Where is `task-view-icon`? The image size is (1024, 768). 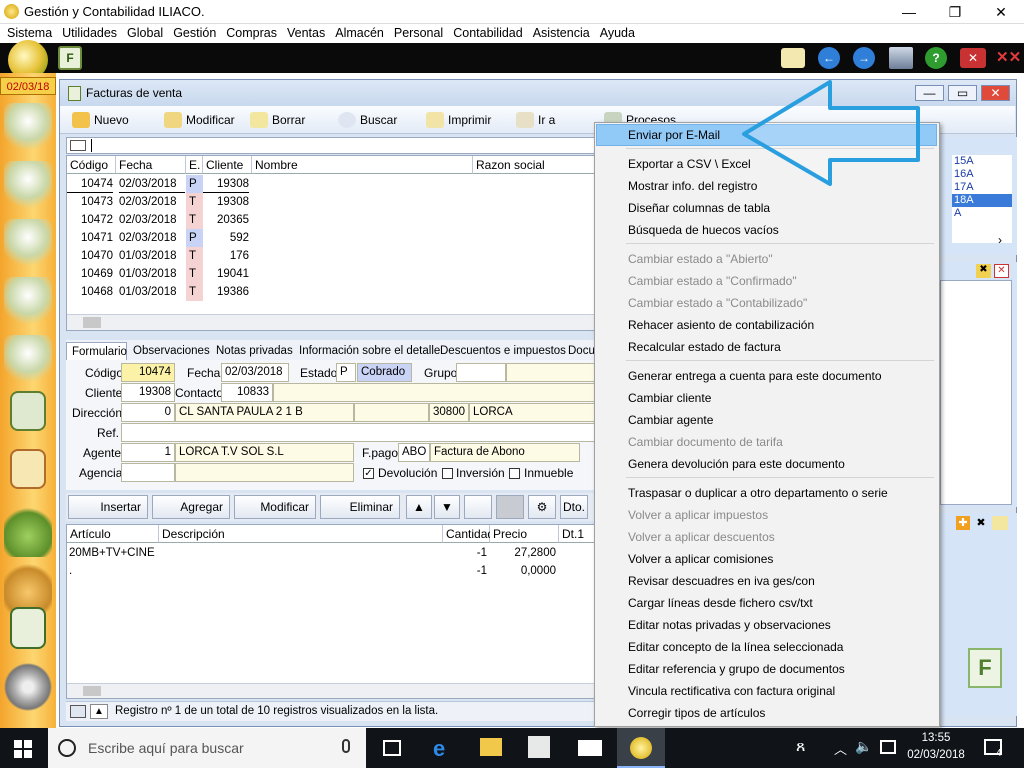 task-view-icon is located at coordinates (392, 748).